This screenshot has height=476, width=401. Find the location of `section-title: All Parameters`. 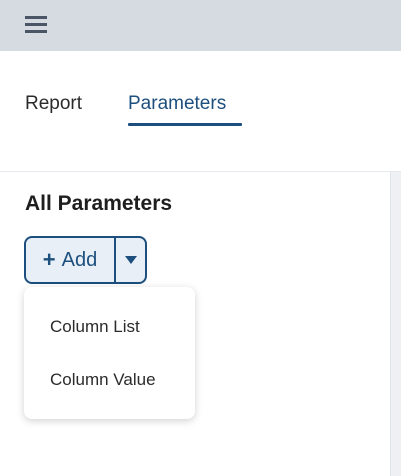

section-title: All Parameters is located at coordinates (99, 203).